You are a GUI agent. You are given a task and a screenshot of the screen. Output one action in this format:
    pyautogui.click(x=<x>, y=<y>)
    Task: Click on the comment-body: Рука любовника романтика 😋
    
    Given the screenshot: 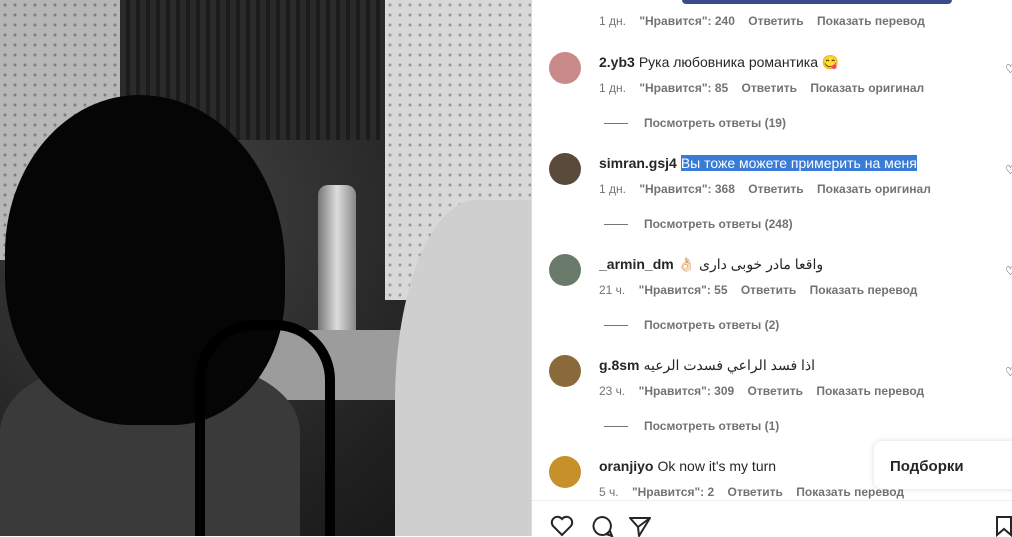 What is the action you would take?
    pyautogui.click(x=739, y=62)
    